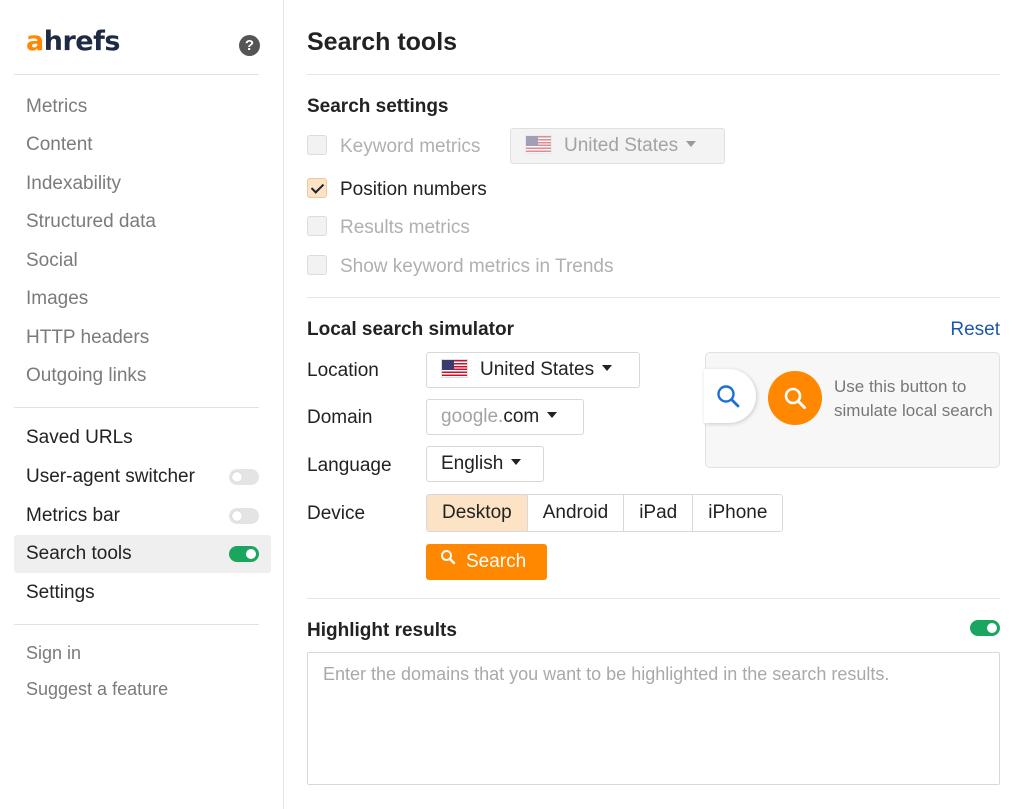 This screenshot has width=1024, height=809. What do you see at coordinates (521, 416) in the screenshot?
I see `domain-suffix: com` at bounding box center [521, 416].